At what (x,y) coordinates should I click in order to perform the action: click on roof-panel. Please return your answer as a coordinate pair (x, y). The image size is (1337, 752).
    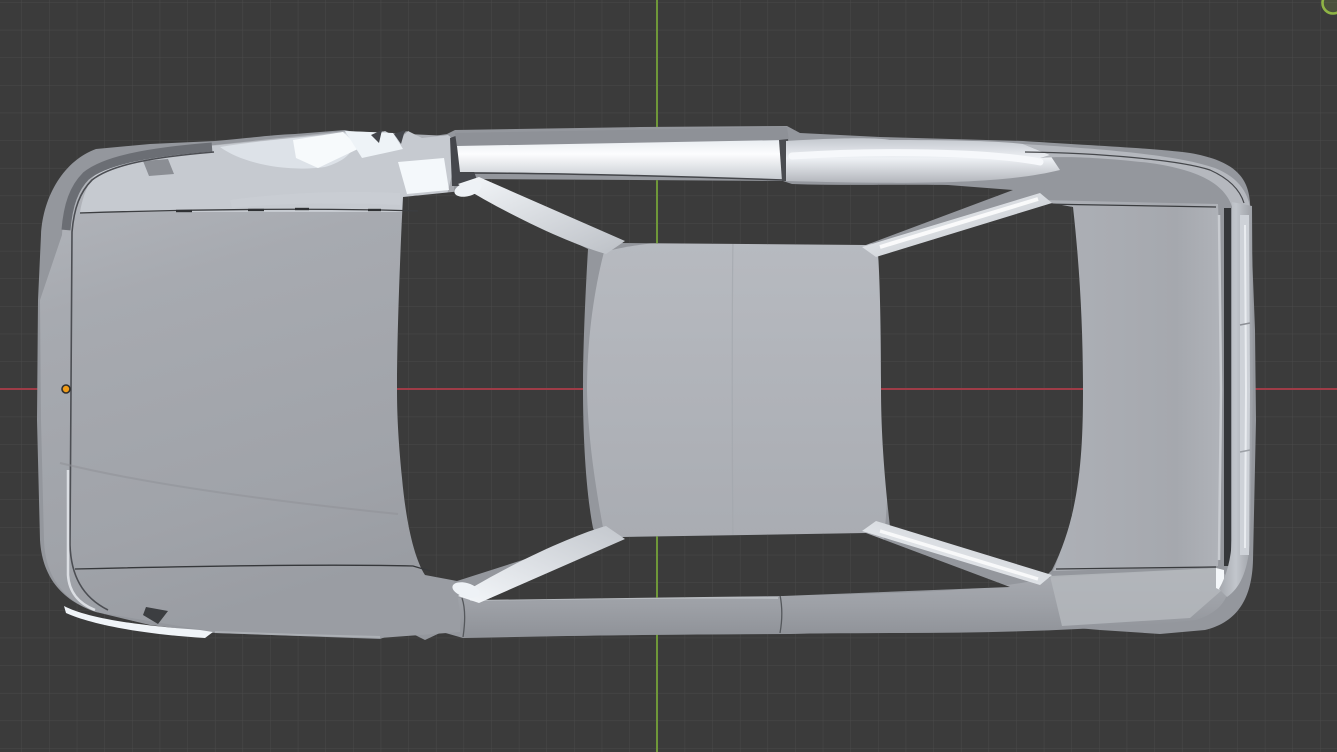
    Looking at the image, I should click on (739, 391).